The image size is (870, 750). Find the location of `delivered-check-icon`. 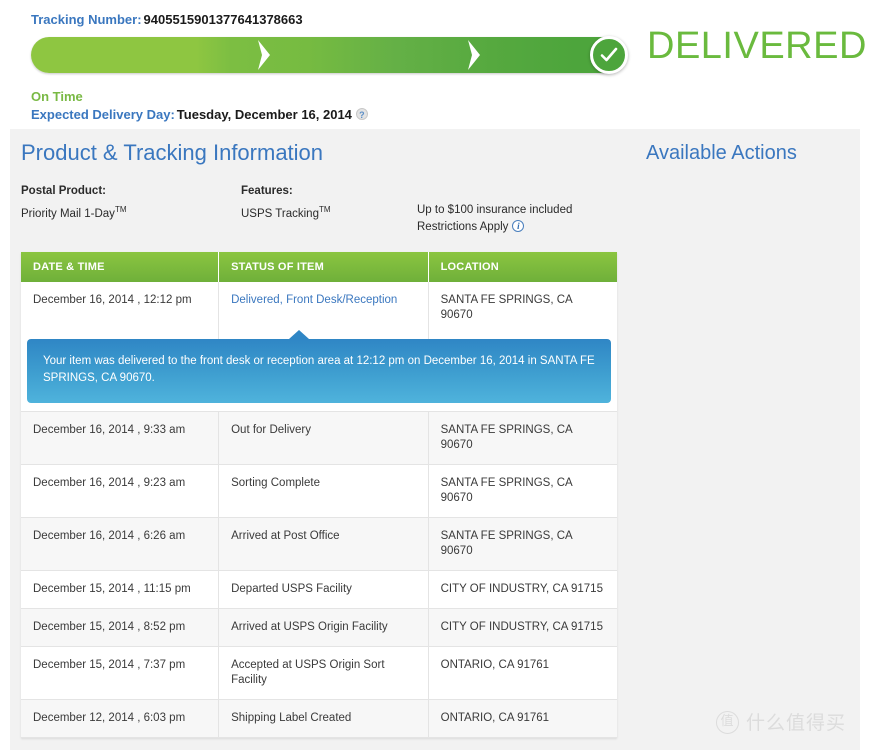

delivered-check-icon is located at coordinates (609, 55).